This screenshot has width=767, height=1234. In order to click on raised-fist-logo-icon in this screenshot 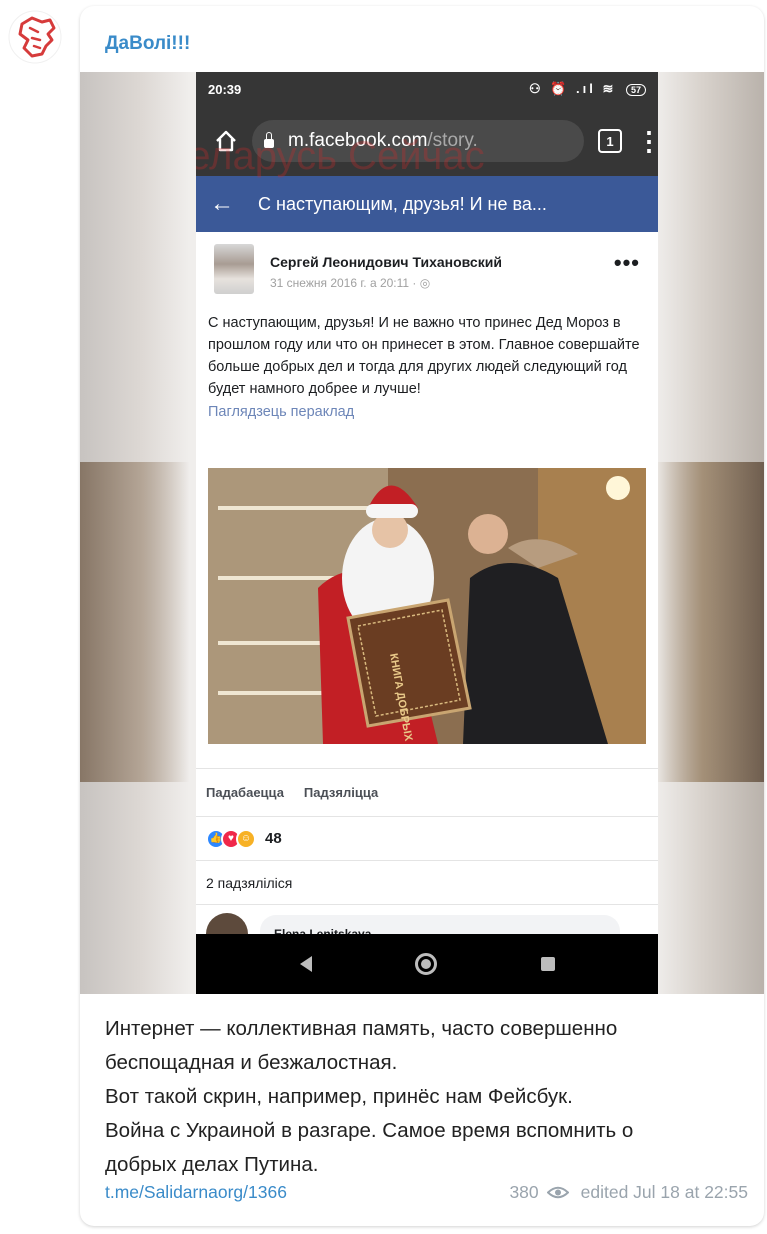, I will do `click(35, 37)`.